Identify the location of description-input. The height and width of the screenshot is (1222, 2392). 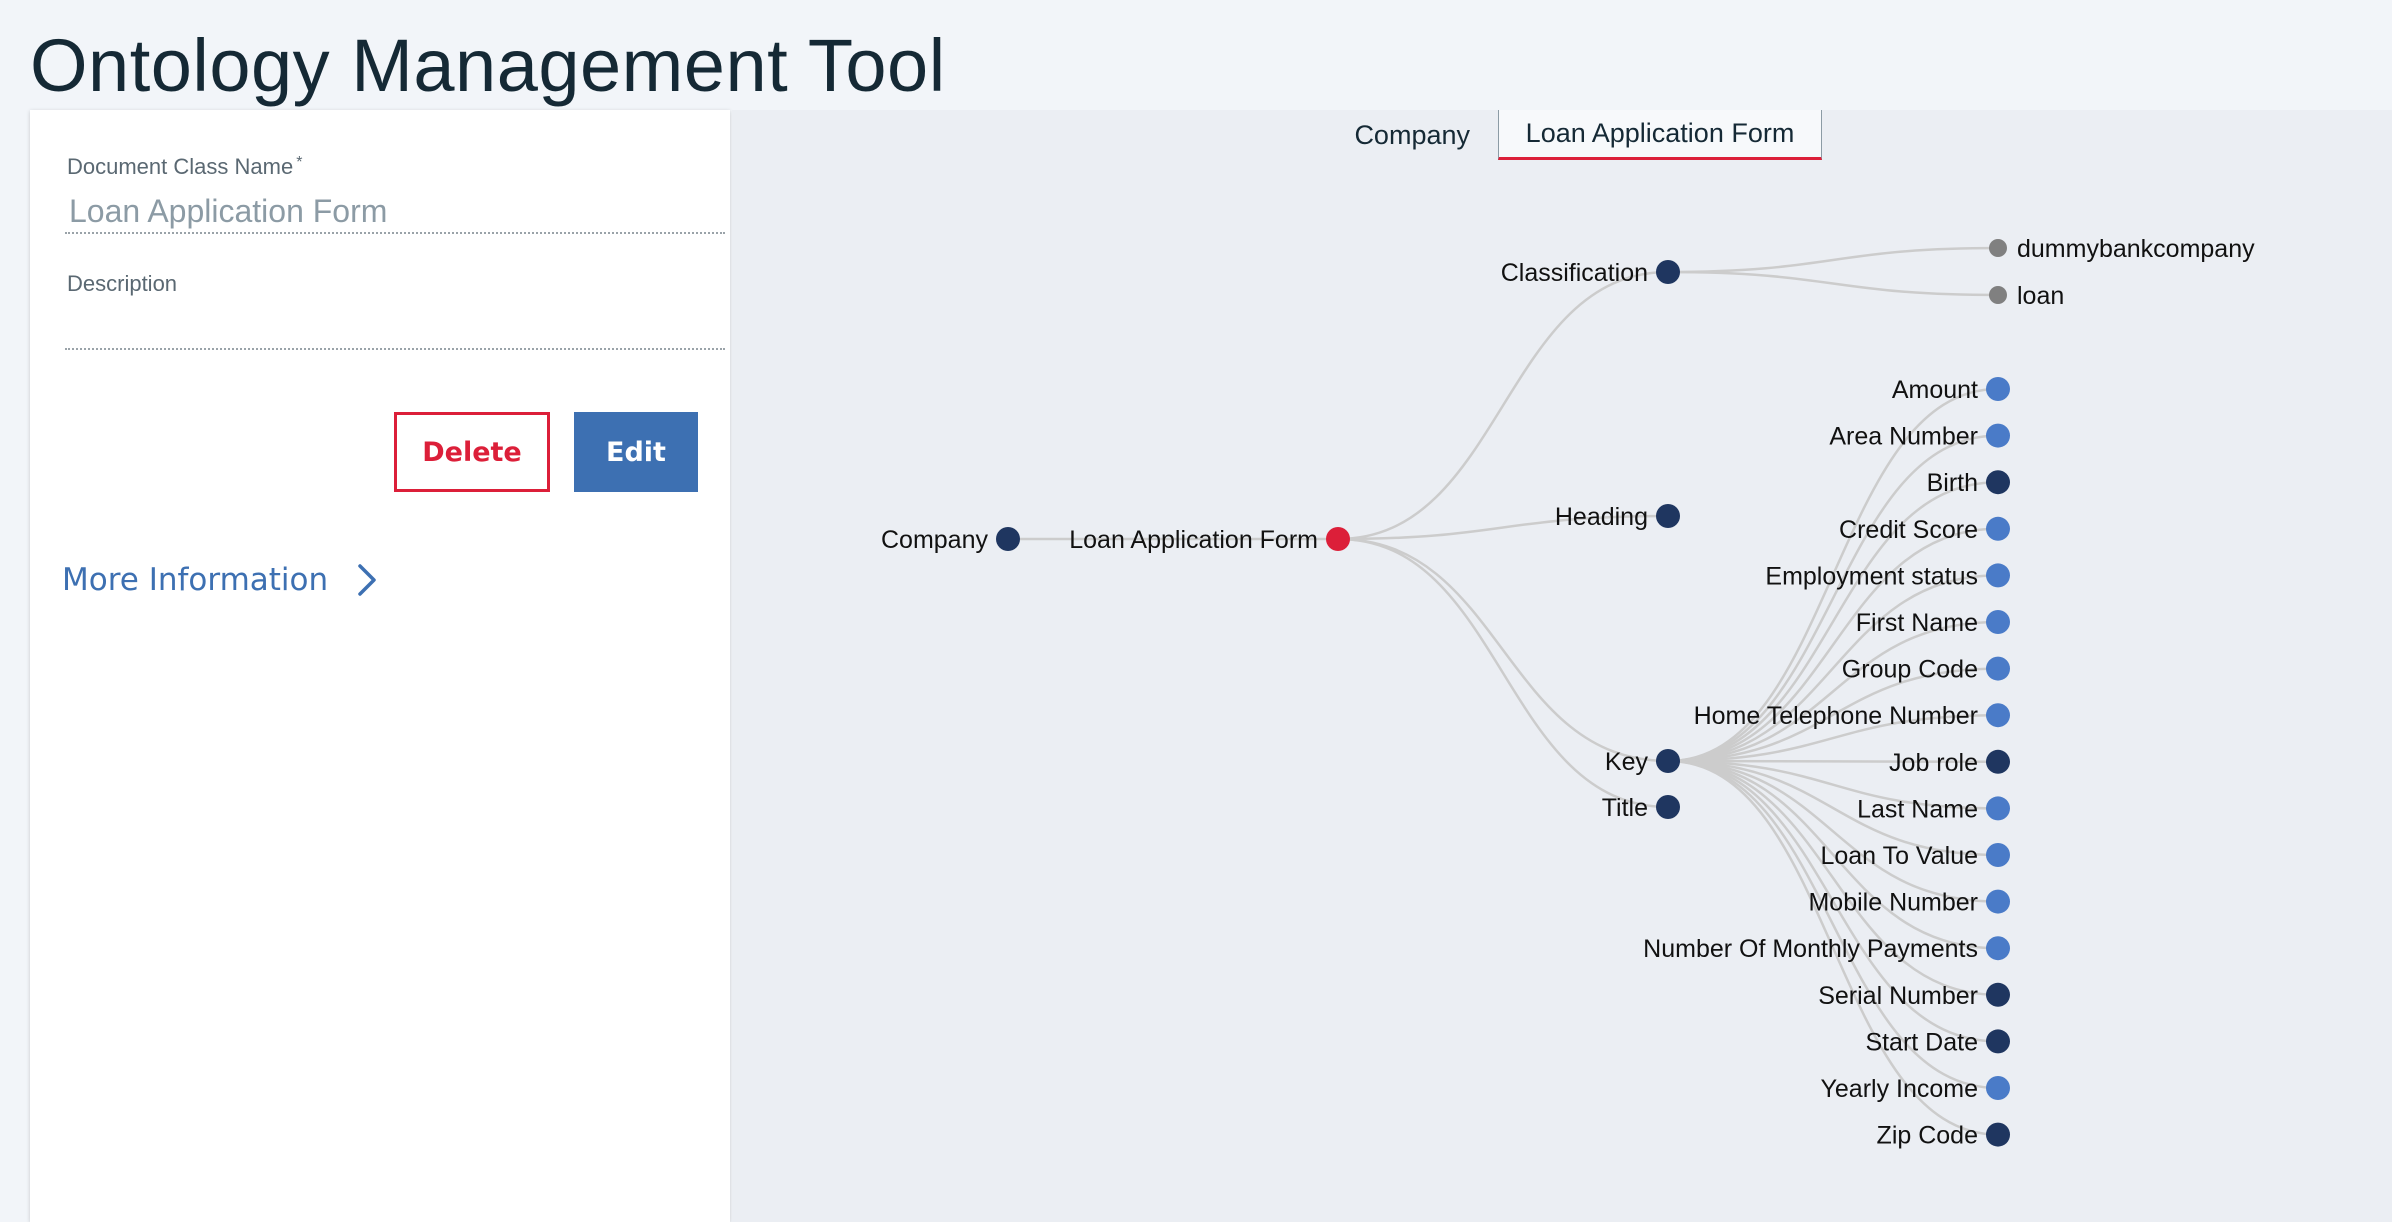
(395, 328).